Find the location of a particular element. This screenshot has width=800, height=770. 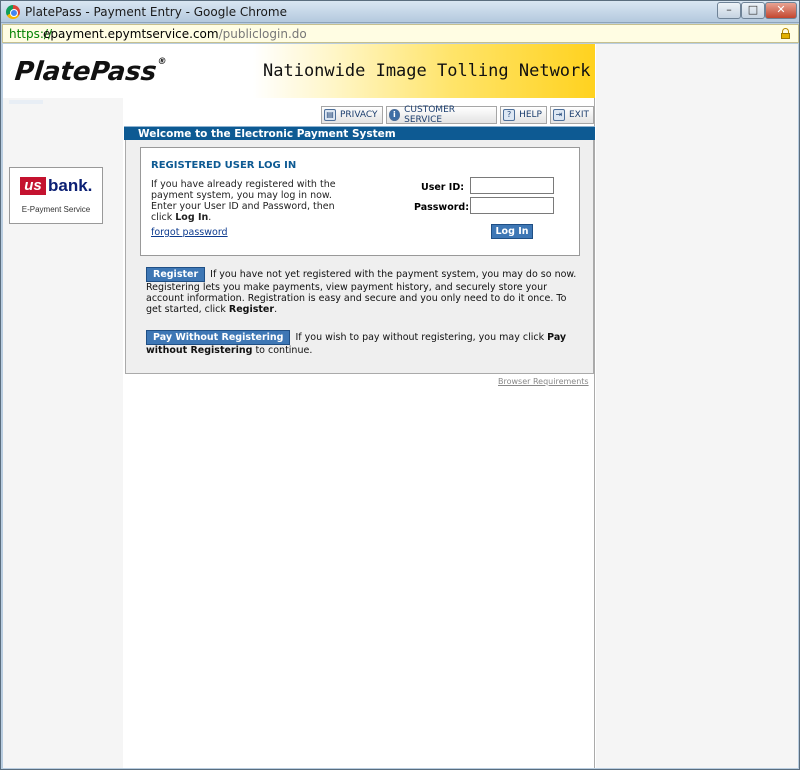

nav-help: ? HELP is located at coordinates (523, 115).